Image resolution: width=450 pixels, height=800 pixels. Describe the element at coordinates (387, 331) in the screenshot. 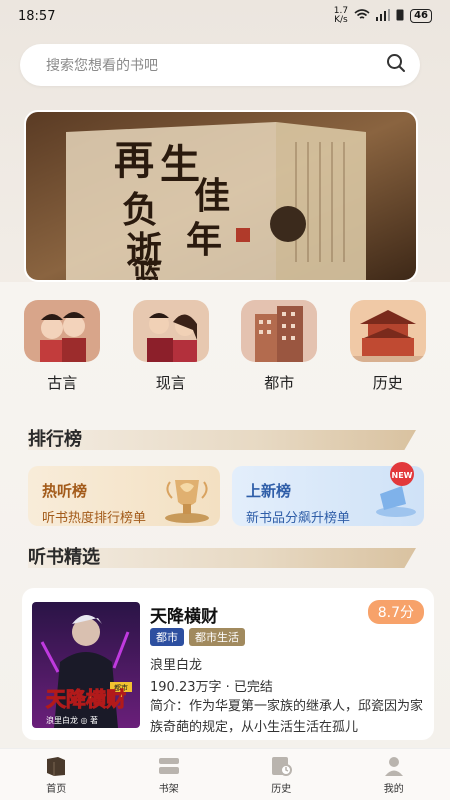

I see `history-icon` at that location.